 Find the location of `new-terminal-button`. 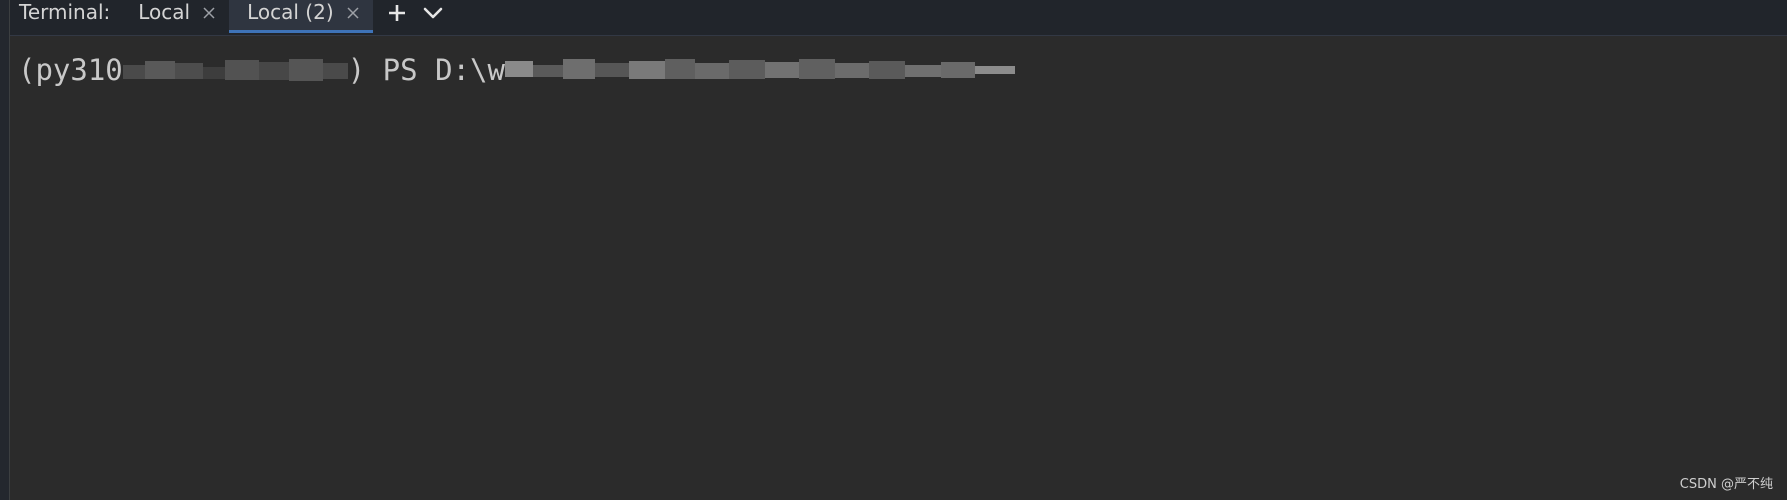

new-terminal-button is located at coordinates (397, 12).